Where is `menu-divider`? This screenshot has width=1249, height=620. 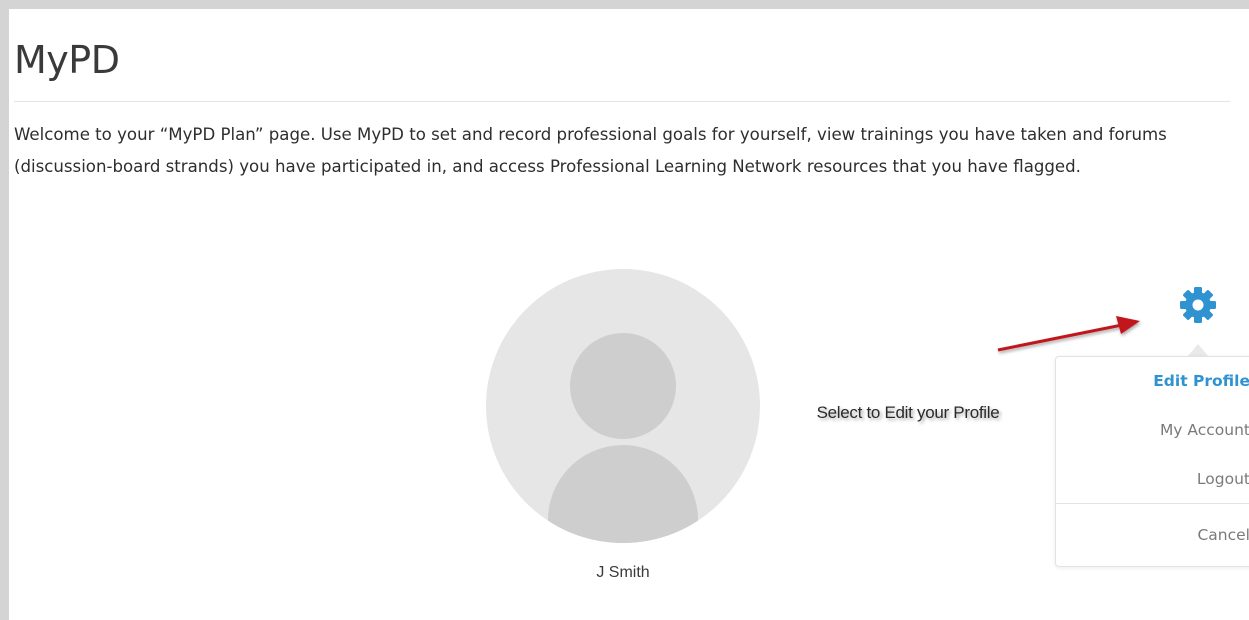
menu-divider is located at coordinates (1152, 503).